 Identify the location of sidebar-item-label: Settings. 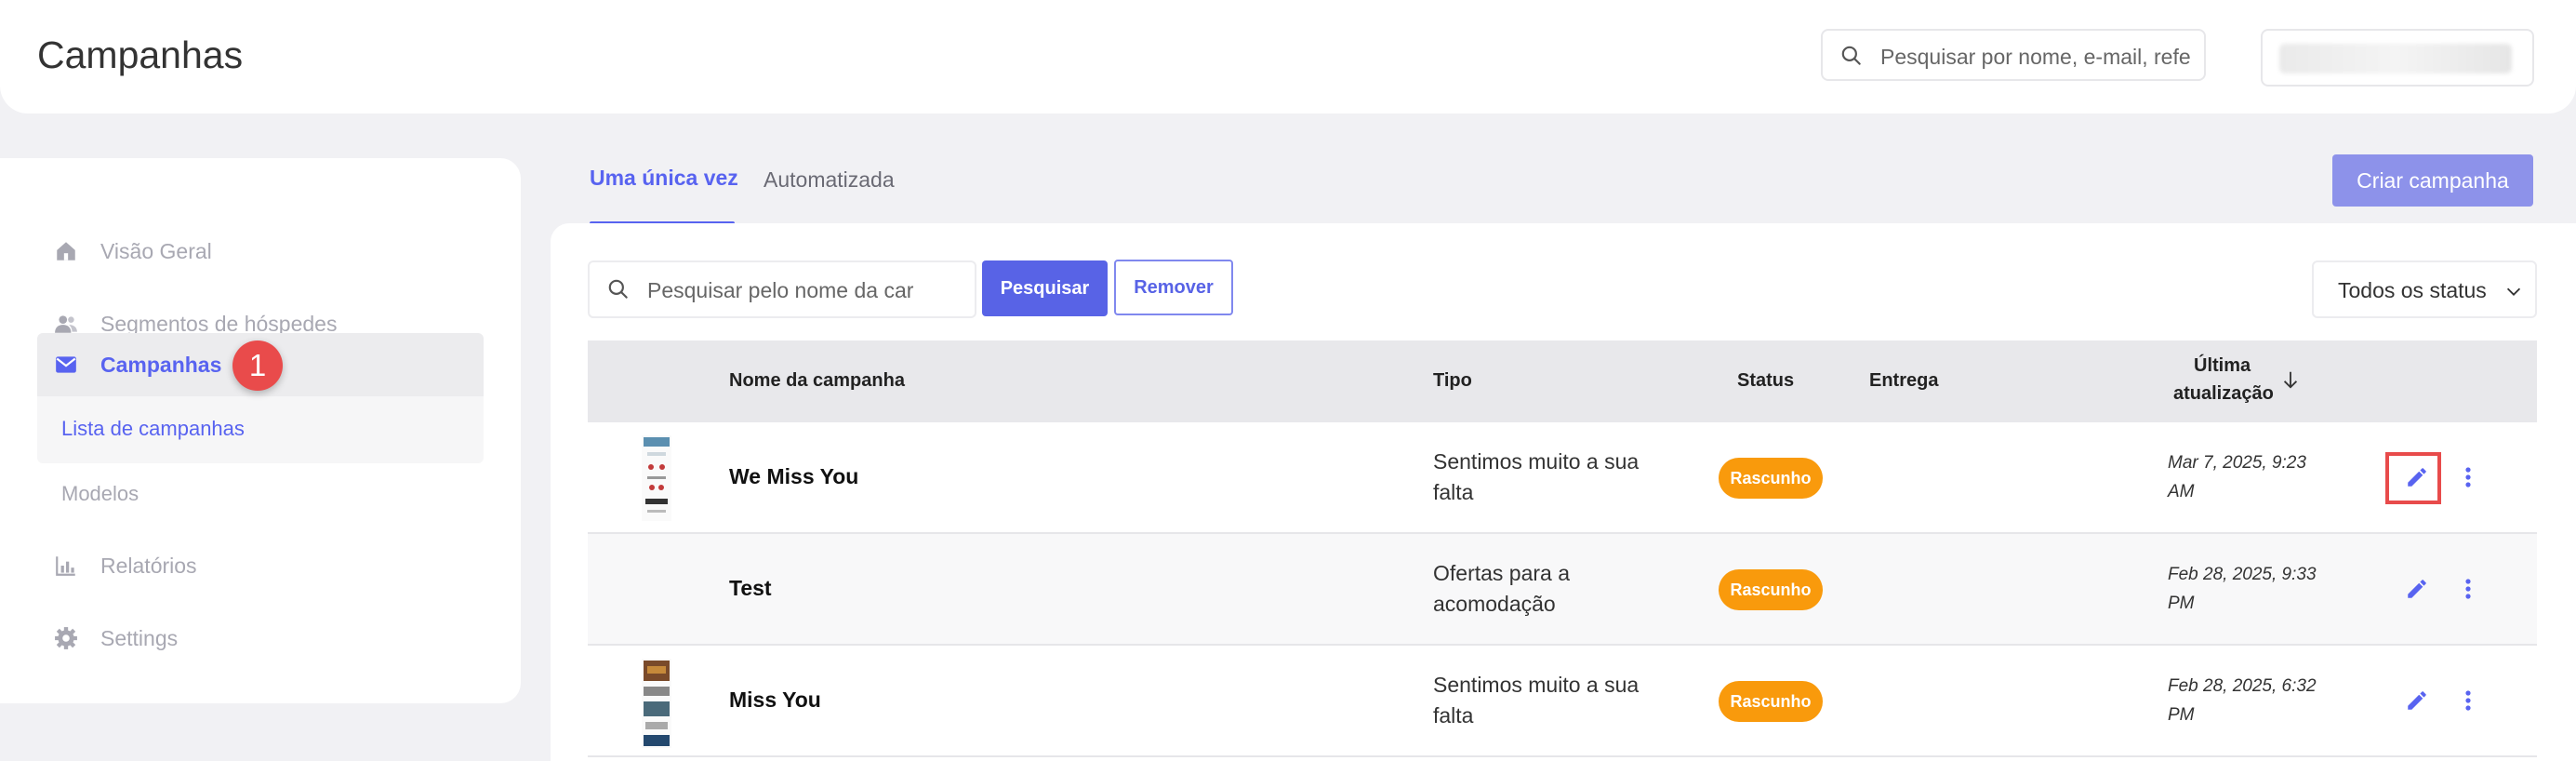
(139, 637).